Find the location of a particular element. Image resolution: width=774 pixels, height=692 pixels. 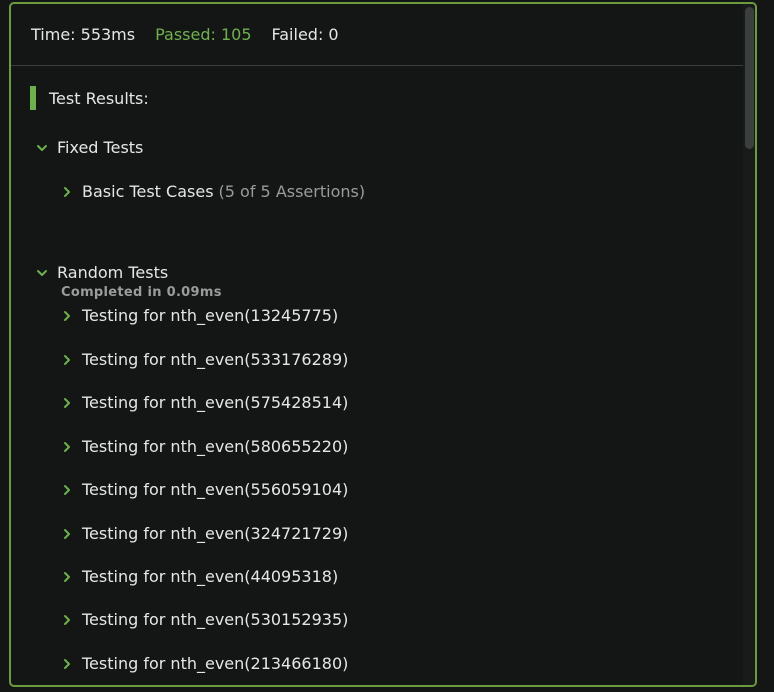

scrollbar-thumb is located at coordinates (749, 78).